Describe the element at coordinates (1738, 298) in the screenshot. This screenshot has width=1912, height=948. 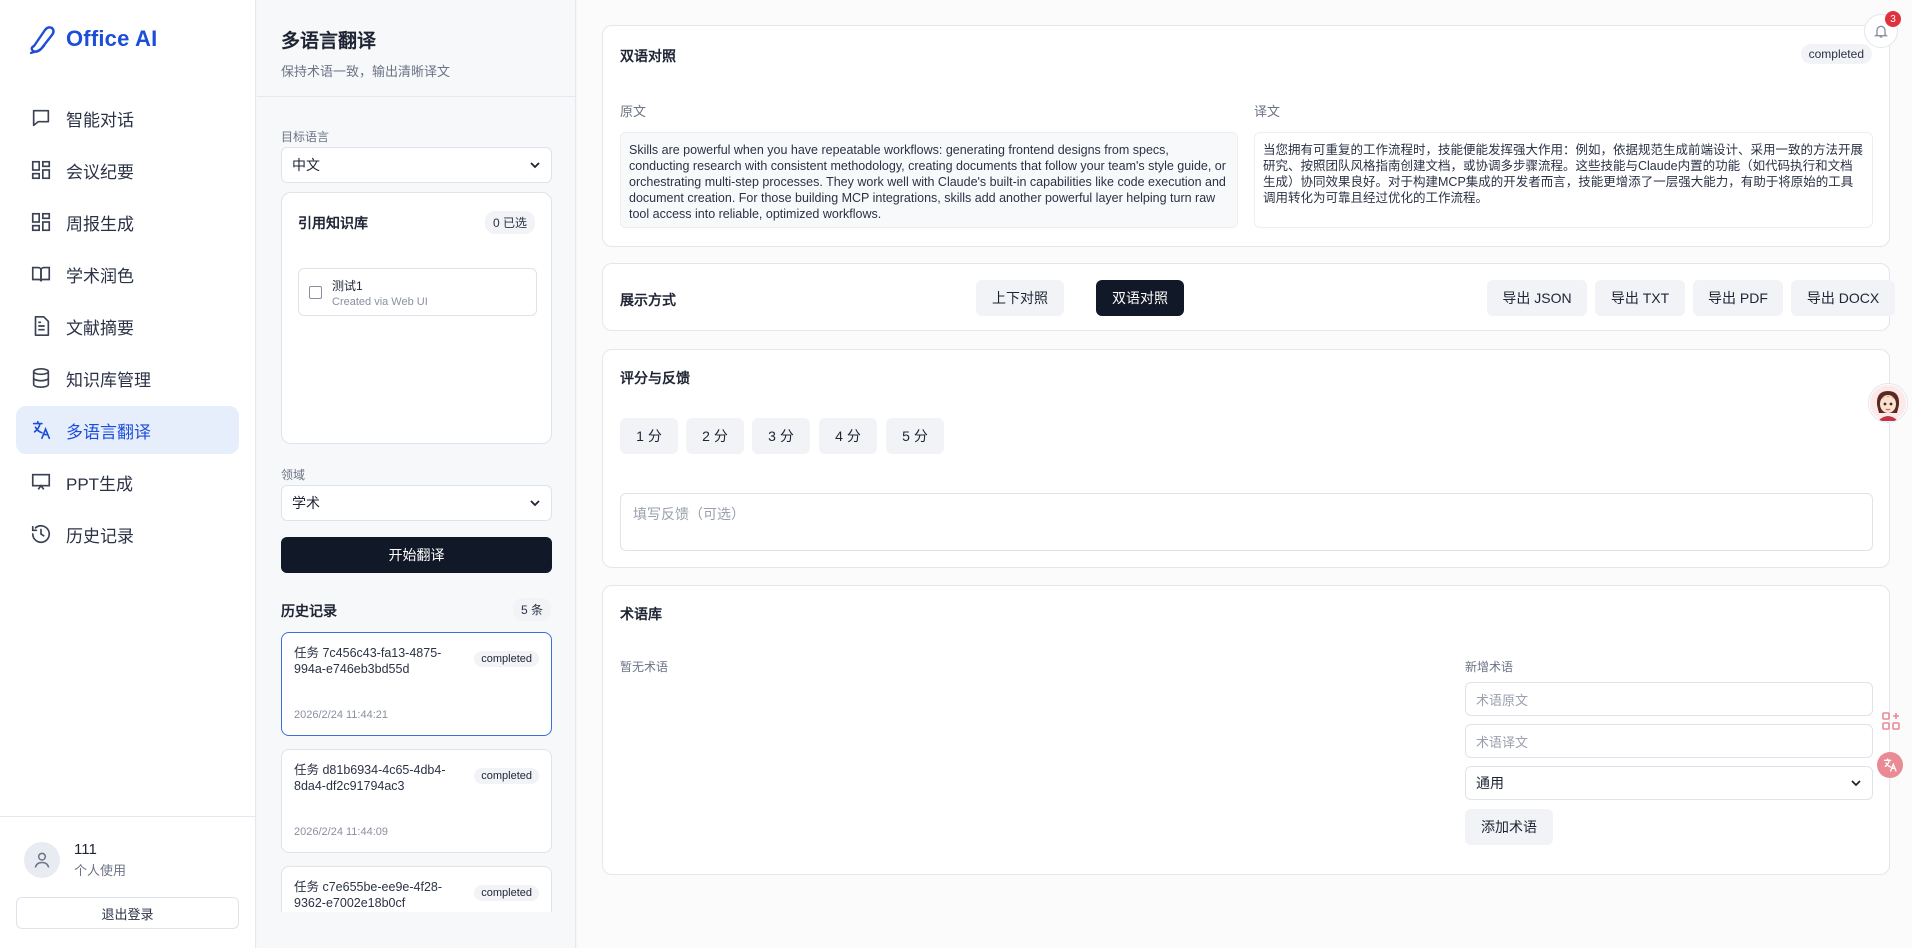
I see `export-pdf-button: 导出 PDF` at that location.